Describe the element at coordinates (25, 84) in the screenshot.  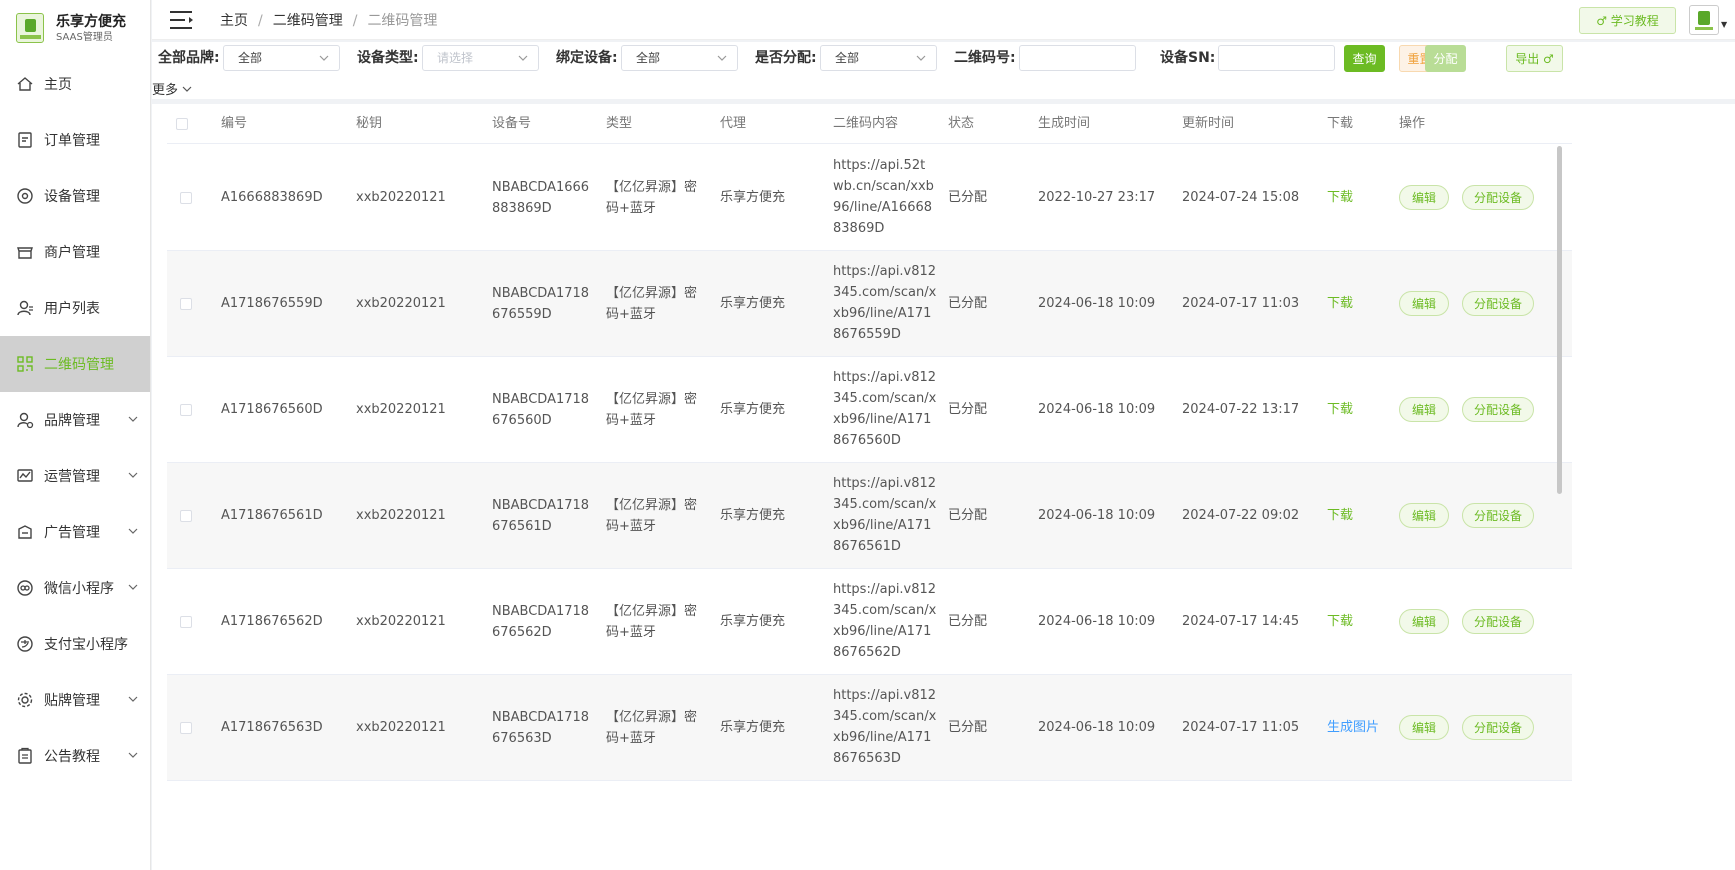
I see `home-icon` at that location.